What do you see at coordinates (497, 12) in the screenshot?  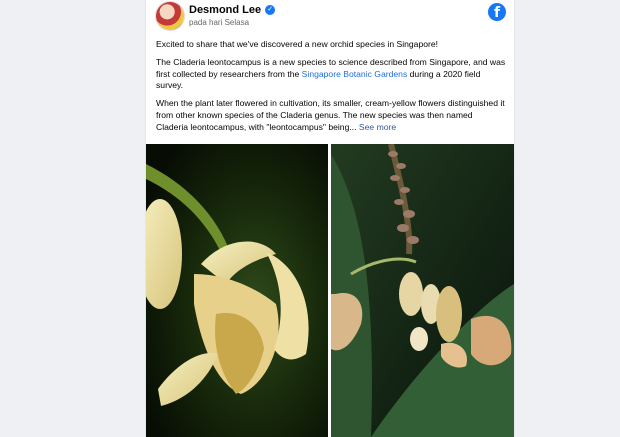 I see `facebook-logo-icon: f` at bounding box center [497, 12].